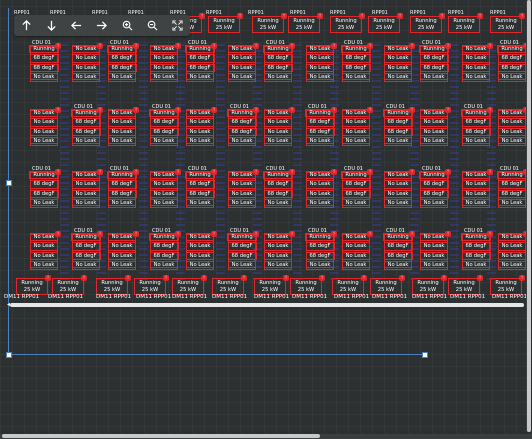  I want to click on vertical-scrollbar-thumb, so click(529, 216).